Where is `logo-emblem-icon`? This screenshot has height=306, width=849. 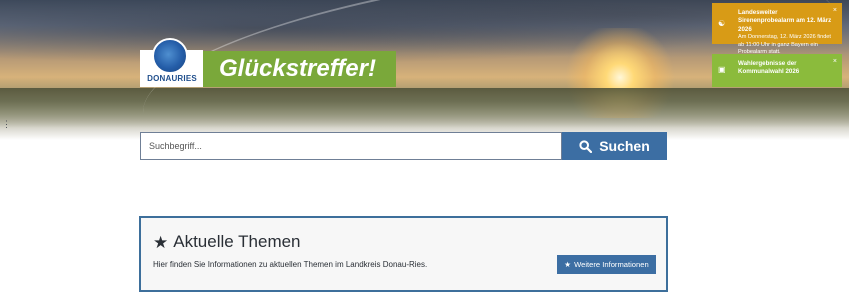 logo-emblem-icon is located at coordinates (170, 56).